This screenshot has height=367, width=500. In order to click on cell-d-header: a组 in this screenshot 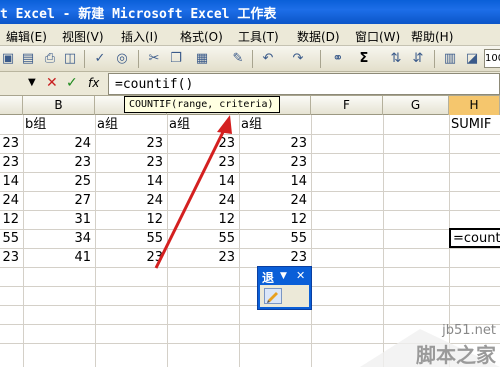, I will do `click(203, 124)`.